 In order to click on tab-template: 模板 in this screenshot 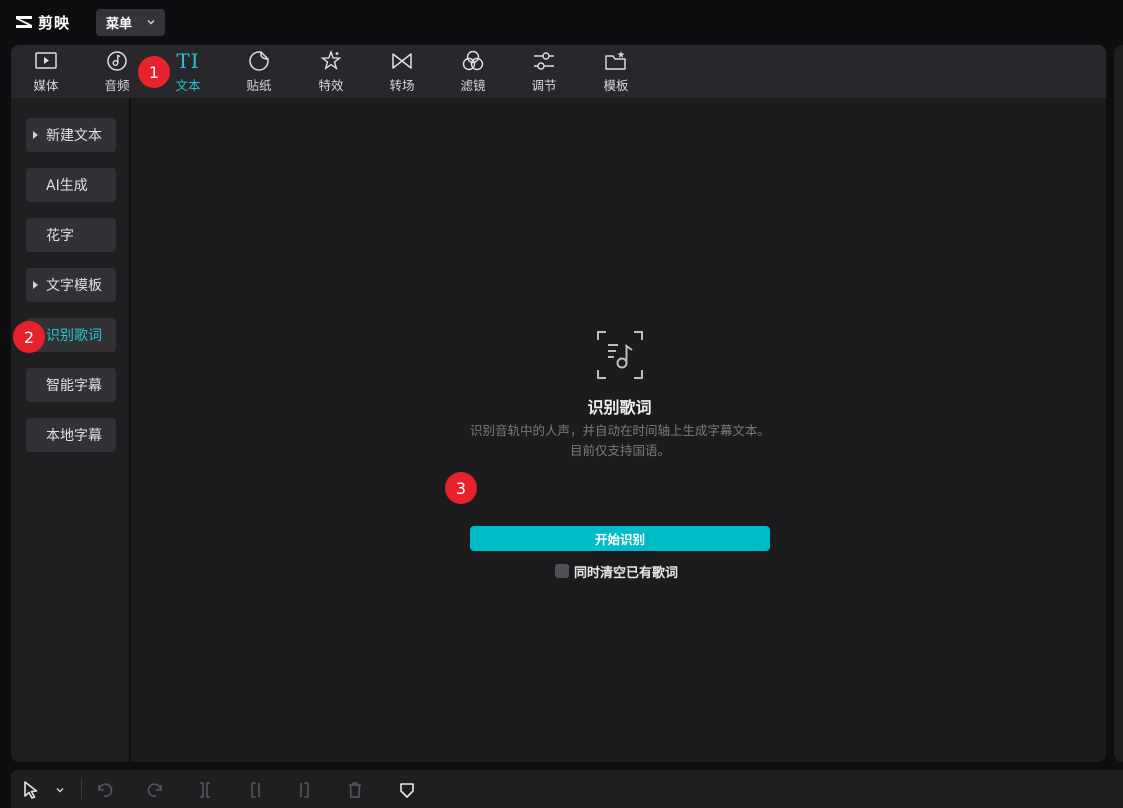, I will do `click(616, 72)`.